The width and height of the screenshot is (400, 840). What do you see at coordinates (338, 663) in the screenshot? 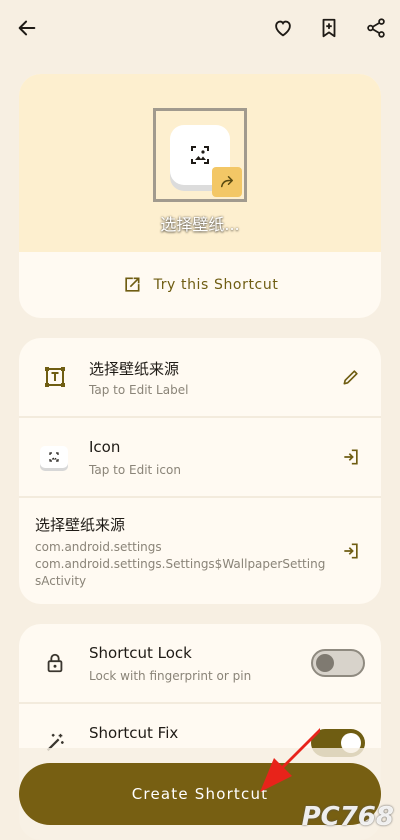
I see `lock-toggle` at bounding box center [338, 663].